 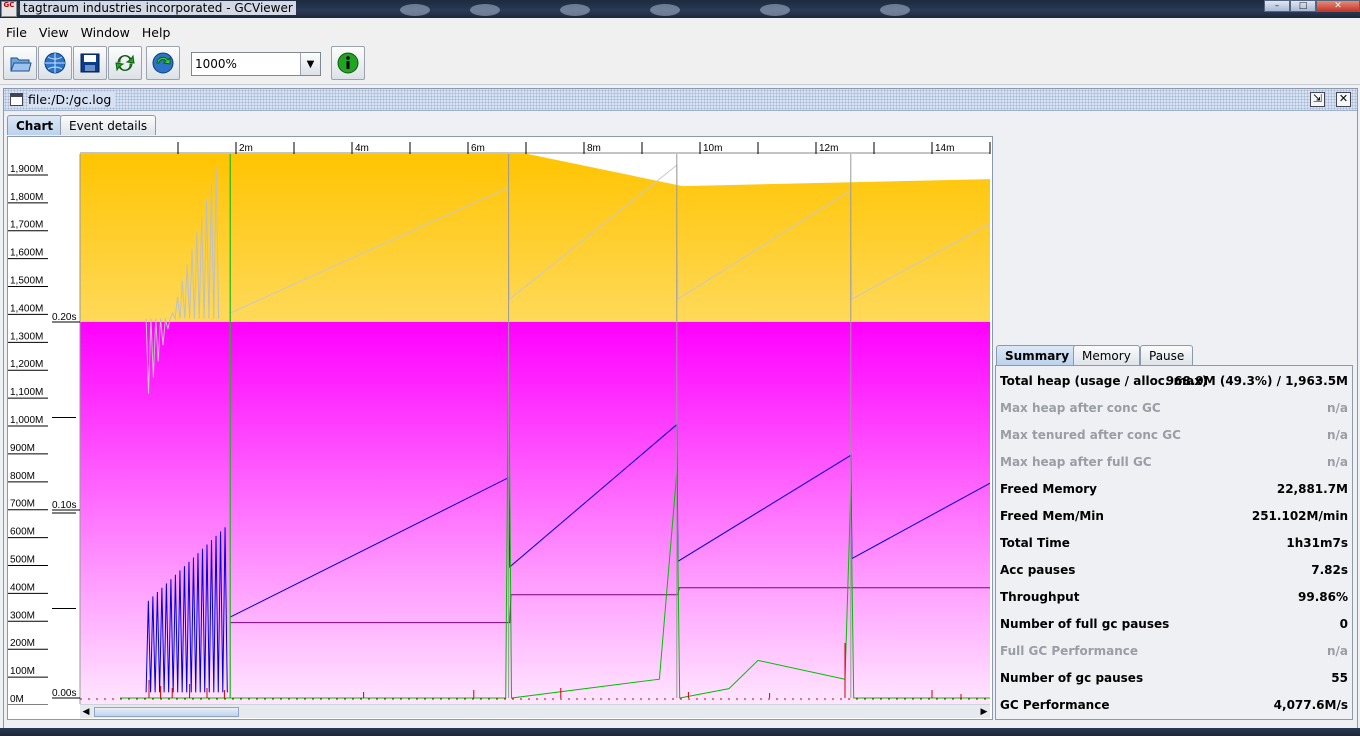 I want to click on summary-row: Total Time 1h31m7s, so click(x=1174, y=541).